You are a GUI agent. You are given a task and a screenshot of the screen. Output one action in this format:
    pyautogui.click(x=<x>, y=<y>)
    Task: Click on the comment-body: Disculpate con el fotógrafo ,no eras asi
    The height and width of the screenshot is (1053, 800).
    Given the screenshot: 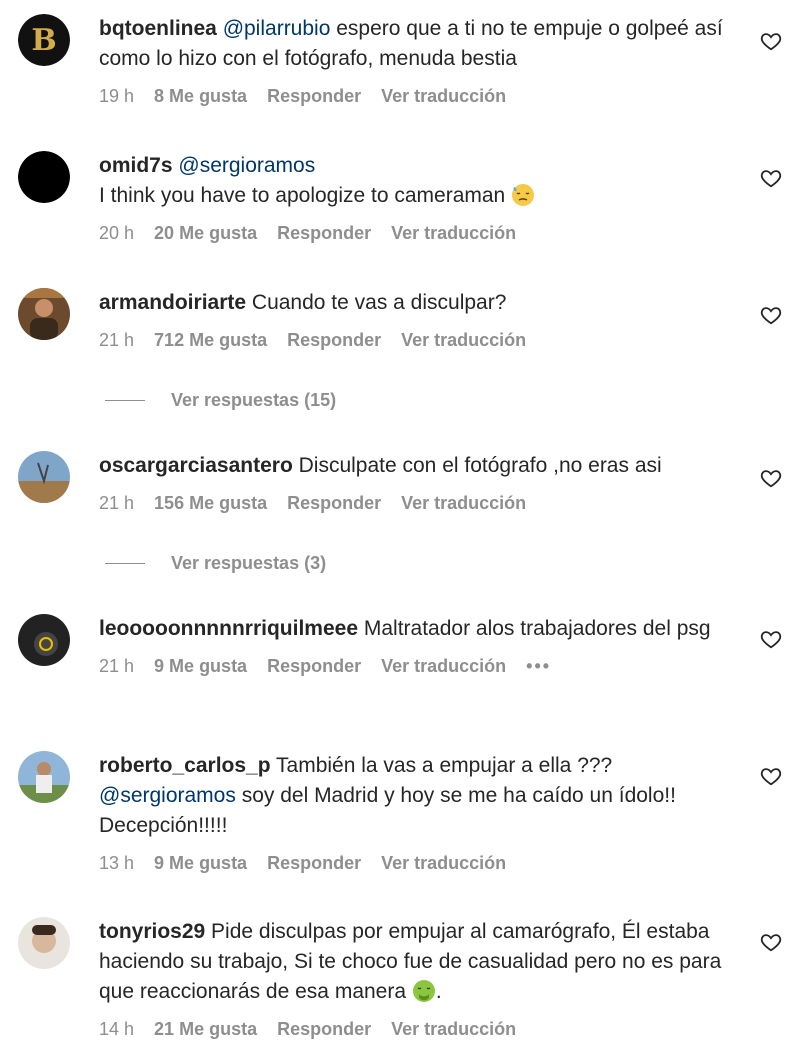 What is the action you would take?
    pyautogui.click(x=480, y=465)
    